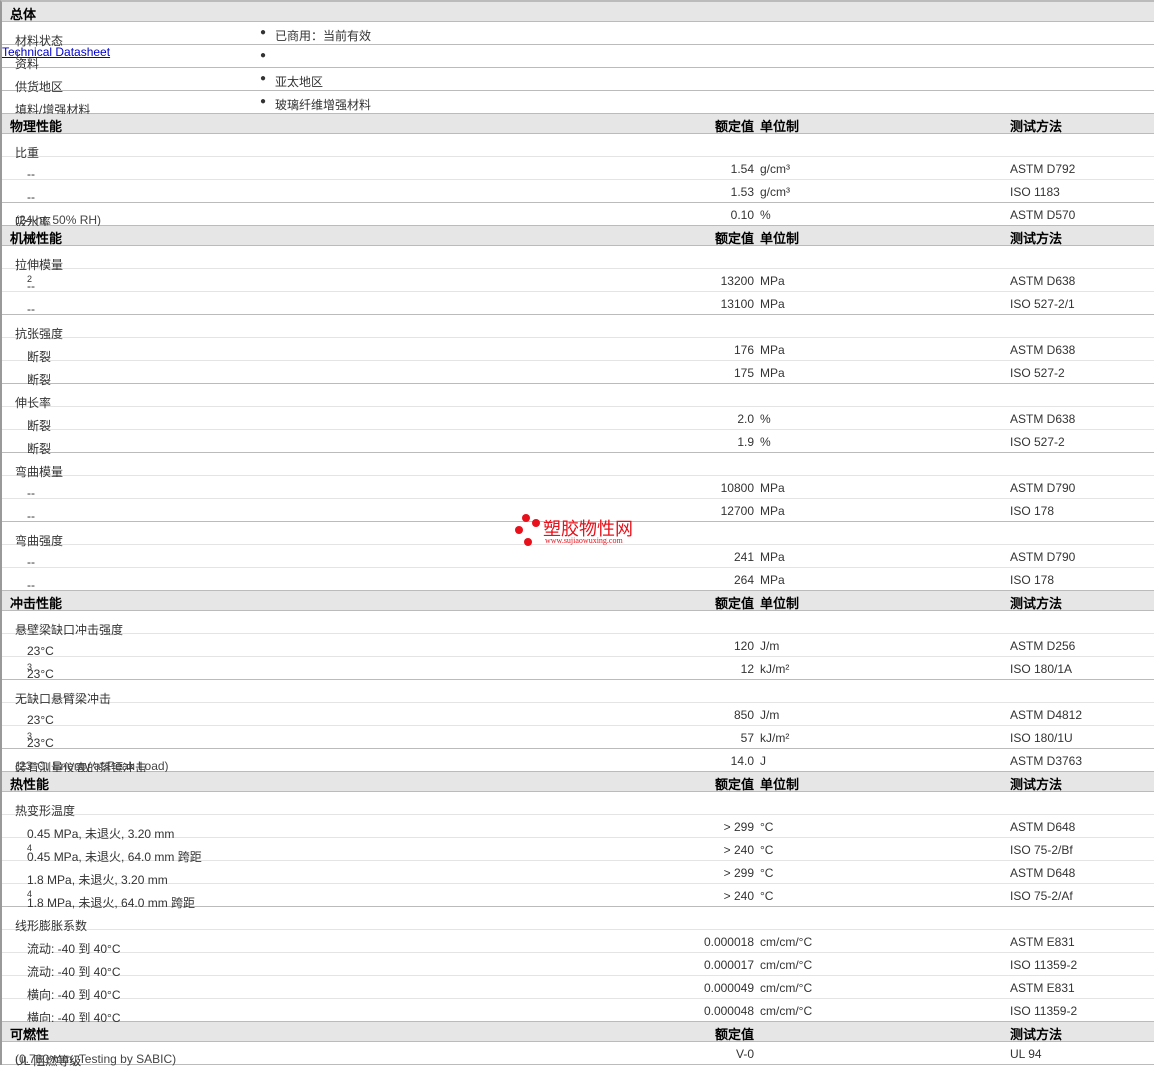 This screenshot has width=1154, height=1069. Describe the element at coordinates (1041, 850) in the screenshot. I see `test-method: ISO 75-2/Bf` at that location.